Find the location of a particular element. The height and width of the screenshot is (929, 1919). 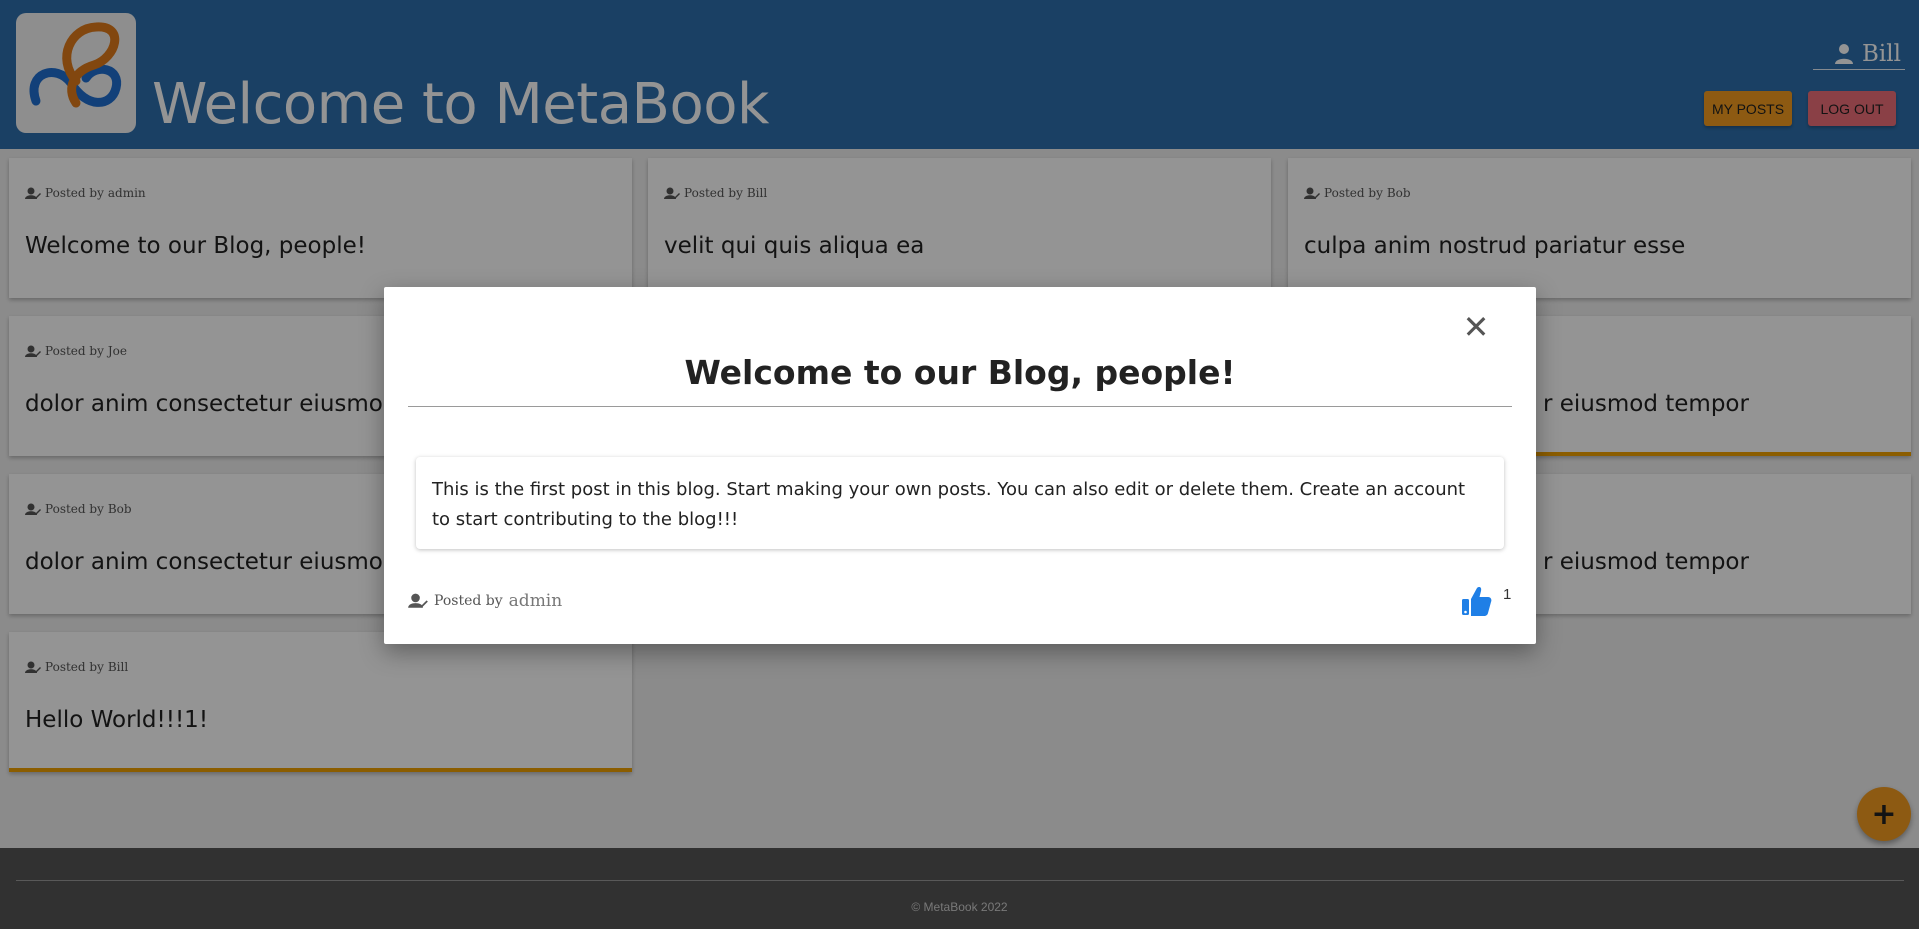

thumbs-up-icon is located at coordinates (1477, 601).